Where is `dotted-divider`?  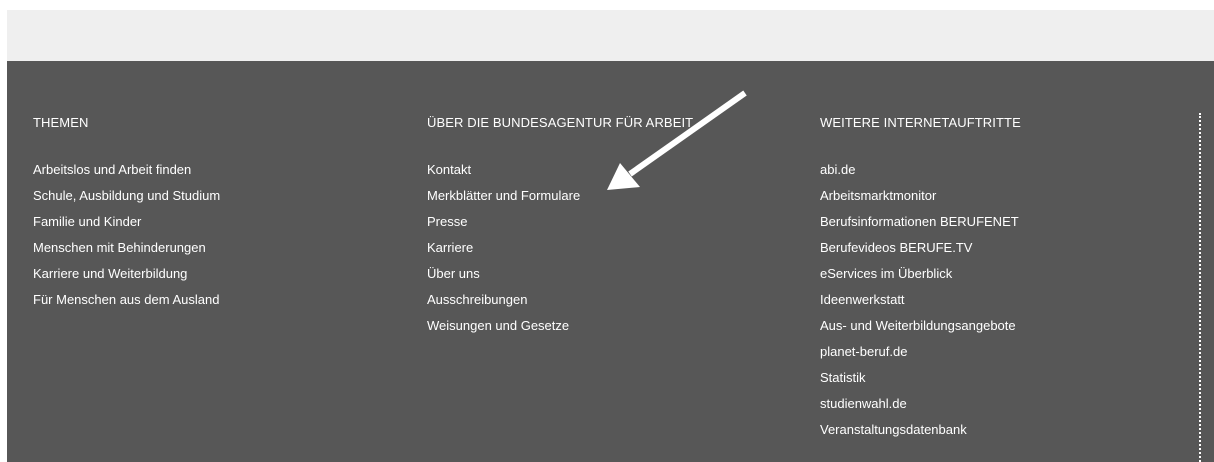
dotted-divider is located at coordinates (1200, 287).